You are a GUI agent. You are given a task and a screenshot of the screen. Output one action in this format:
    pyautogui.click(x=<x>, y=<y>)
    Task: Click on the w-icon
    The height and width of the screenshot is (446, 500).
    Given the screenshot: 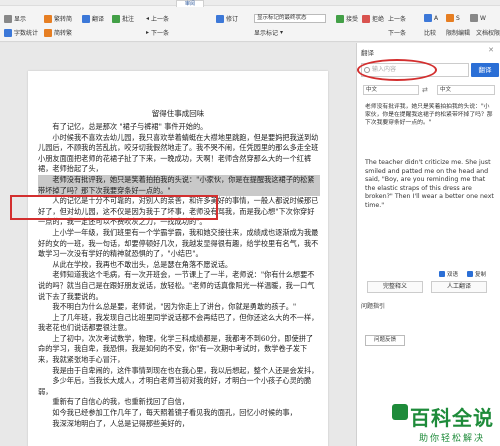 What is the action you would take?
    pyautogui.click(x=474, y=18)
    